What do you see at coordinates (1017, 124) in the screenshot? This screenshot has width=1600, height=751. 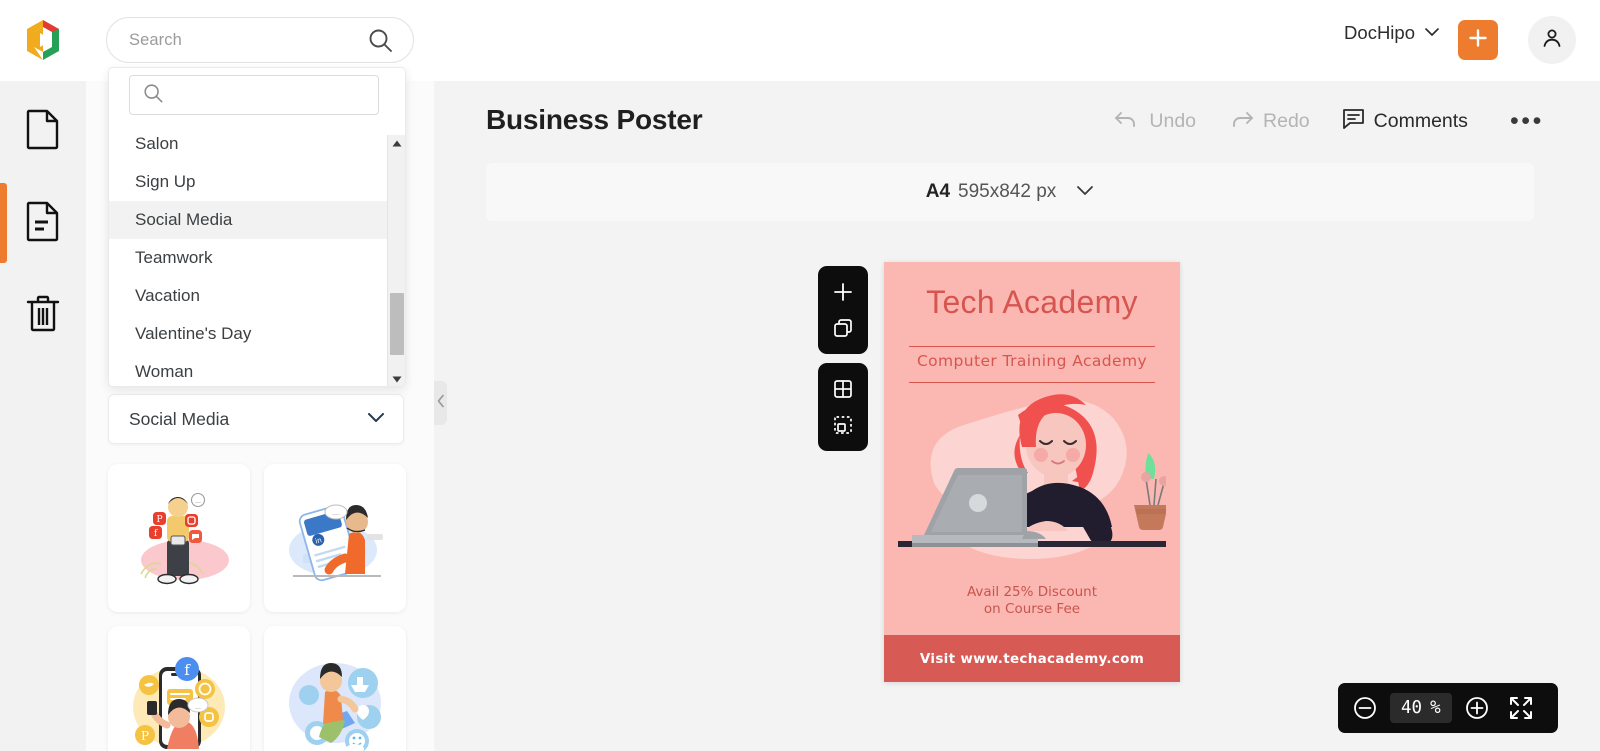 I see `document-header: Business Poster Undo Redo Comments •••` at bounding box center [1017, 124].